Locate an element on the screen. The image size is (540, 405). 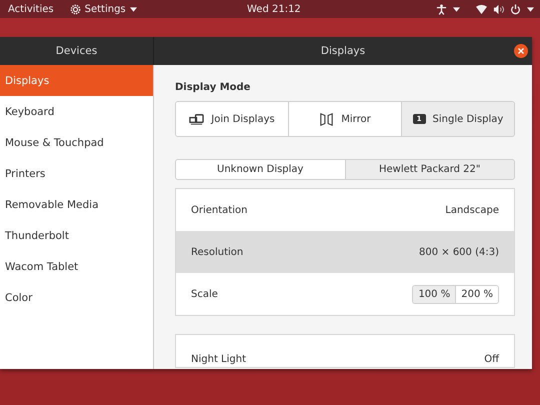
monitor-tab: Unknown Display is located at coordinates (260, 169).